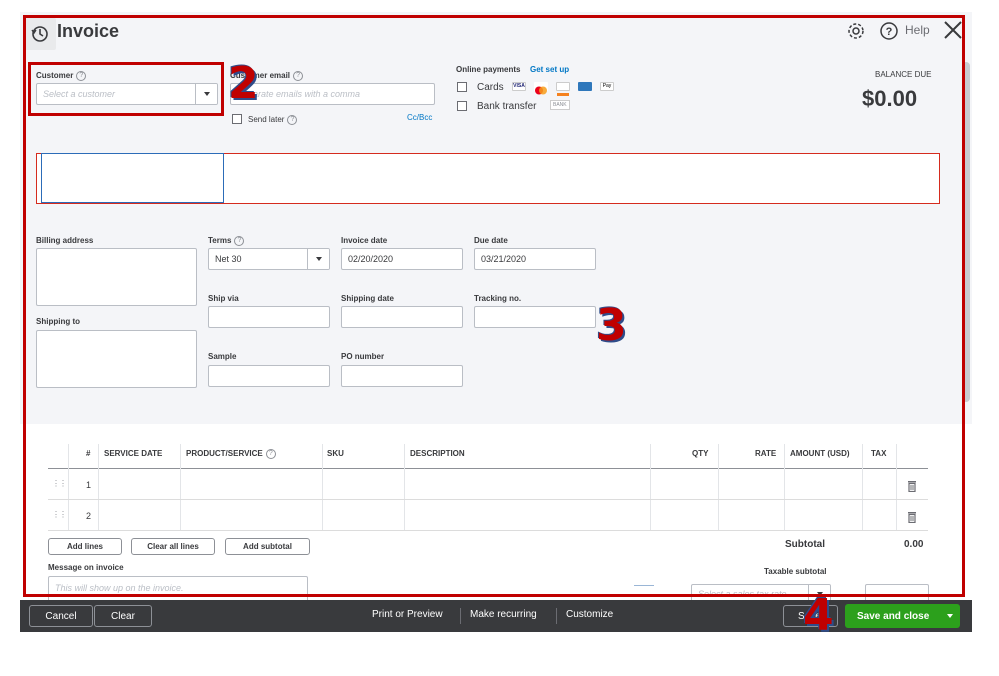  What do you see at coordinates (585, 86) in the screenshot?
I see `amex-icon` at bounding box center [585, 86].